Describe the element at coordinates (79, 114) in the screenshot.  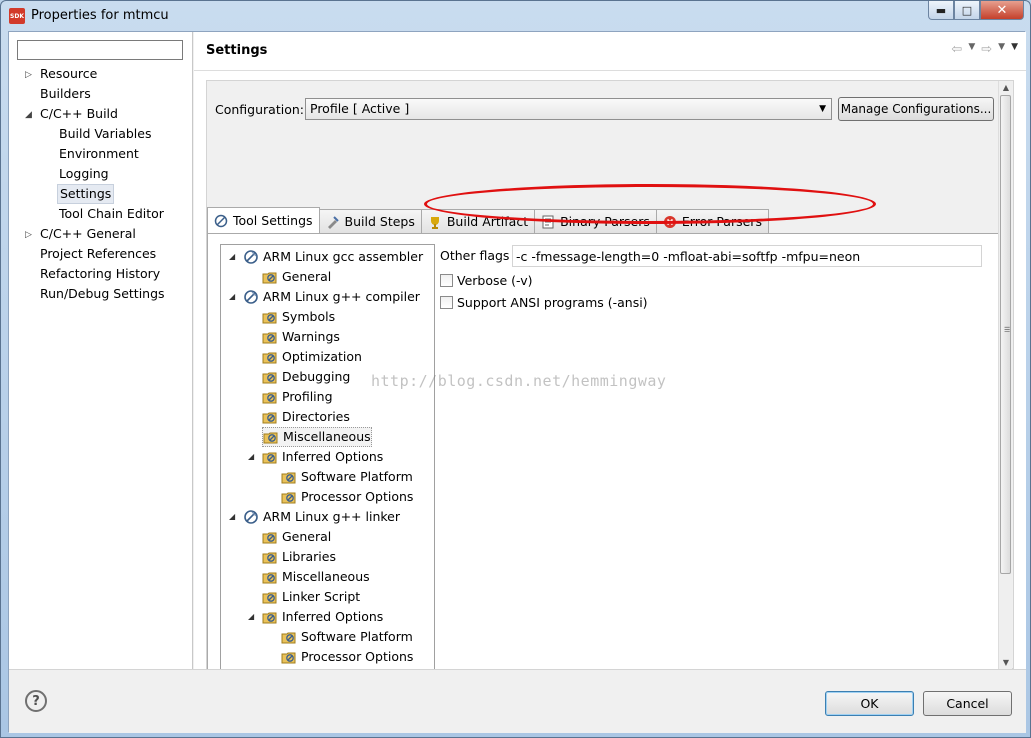
I see `nav-item-cpp-build: C/C++ Build` at that location.